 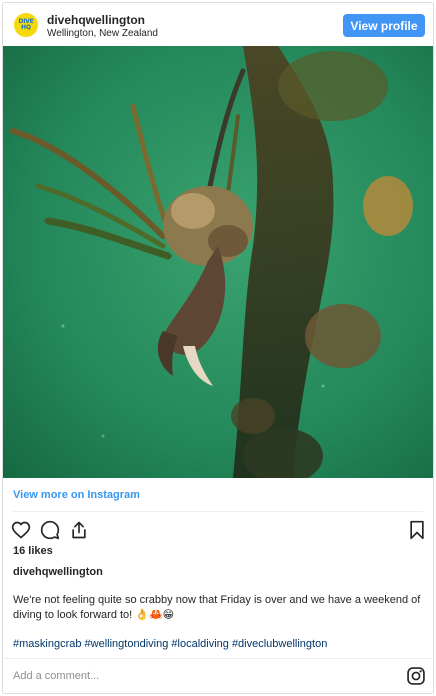 What do you see at coordinates (384, 25) in the screenshot?
I see `view-profile-button: View profile` at bounding box center [384, 25].